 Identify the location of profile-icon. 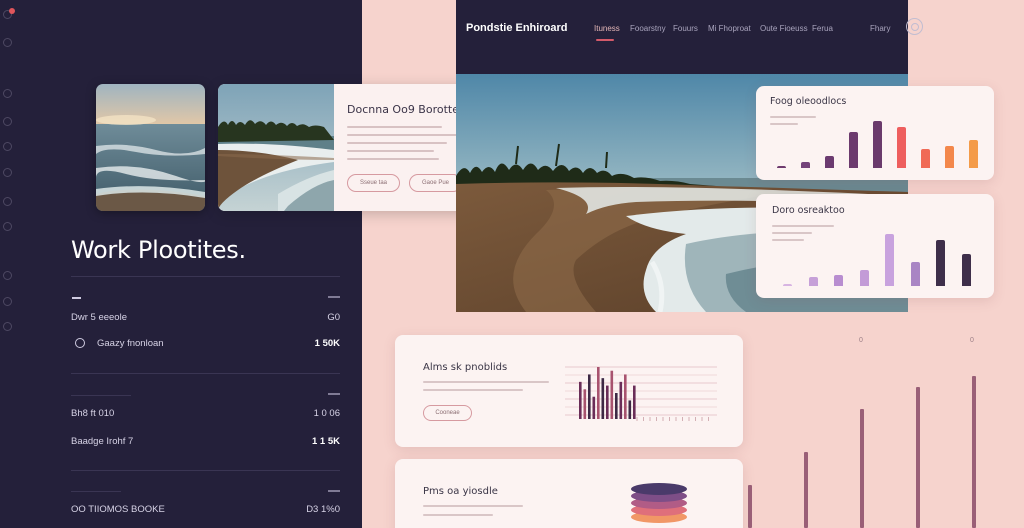
(914, 26).